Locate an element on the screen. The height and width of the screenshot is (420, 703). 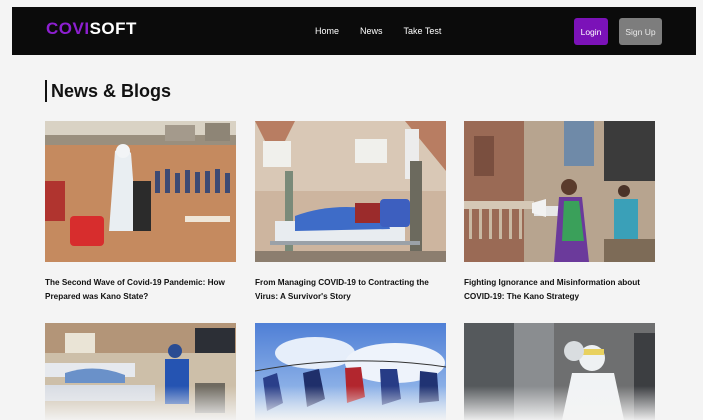
main-nav: Home News Take Test is located at coordinates (388, 31).